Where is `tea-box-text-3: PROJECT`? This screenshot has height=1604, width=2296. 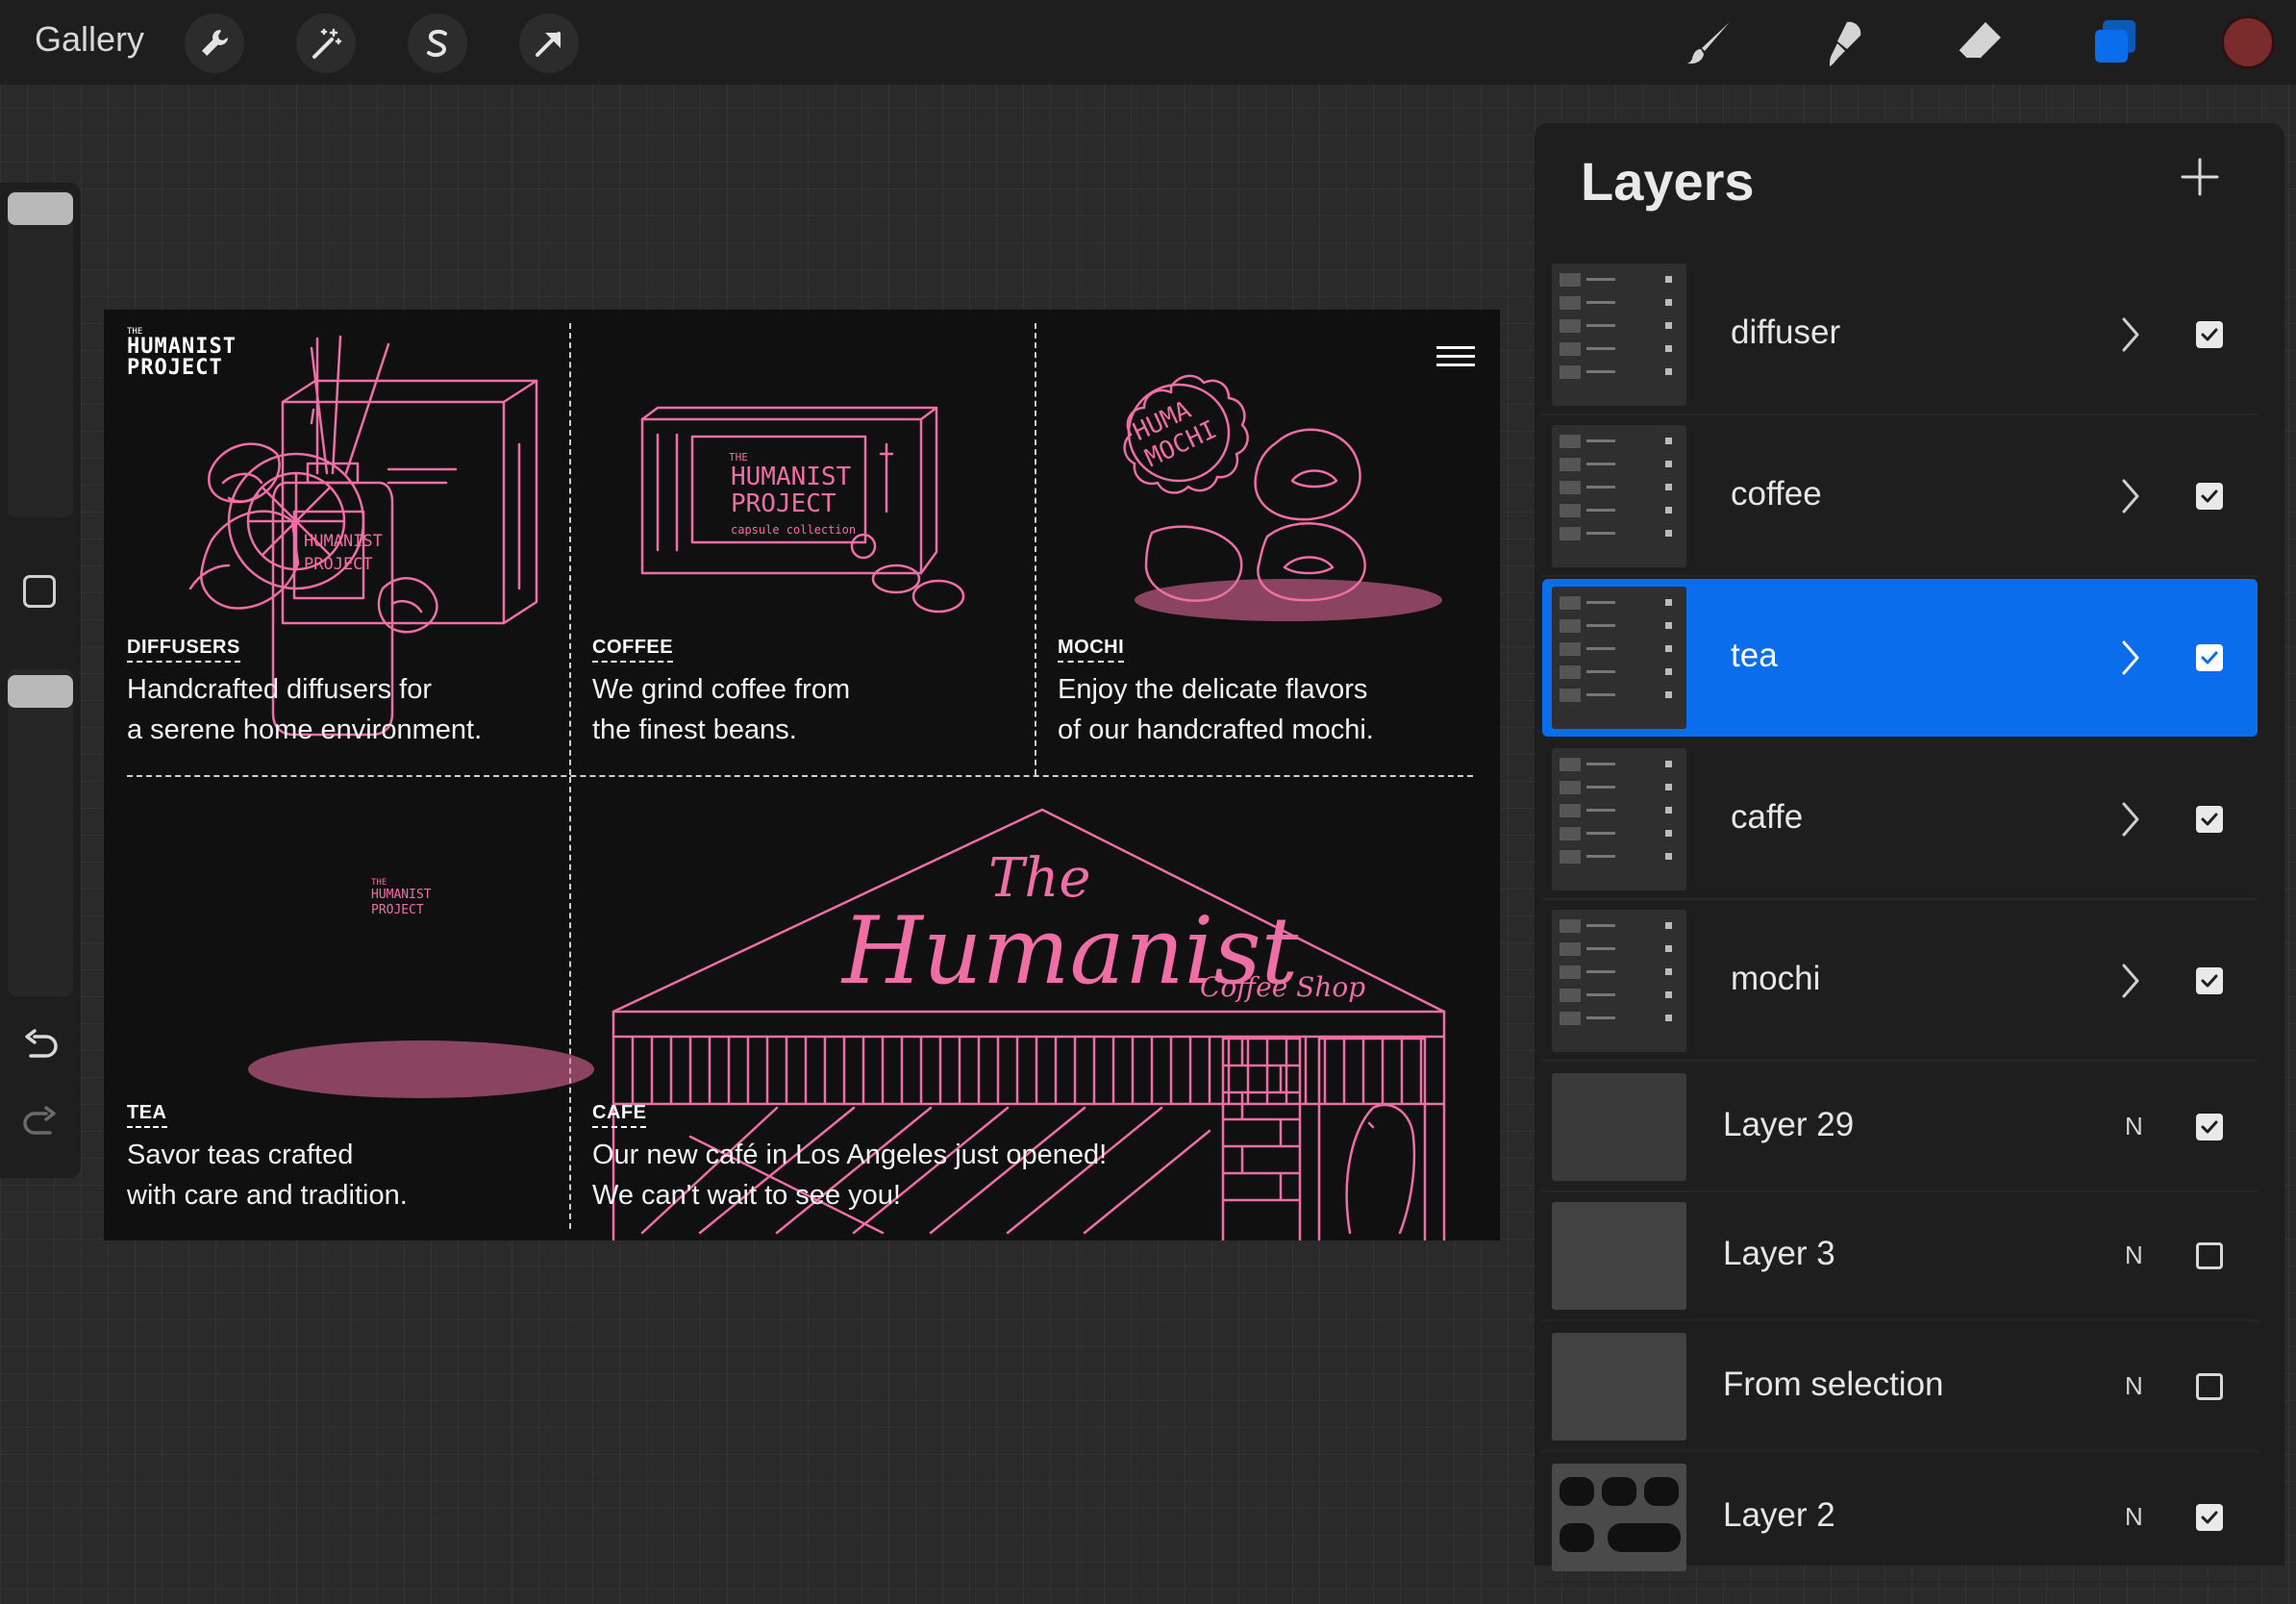
tea-box-text-3: PROJECT is located at coordinates (397, 910).